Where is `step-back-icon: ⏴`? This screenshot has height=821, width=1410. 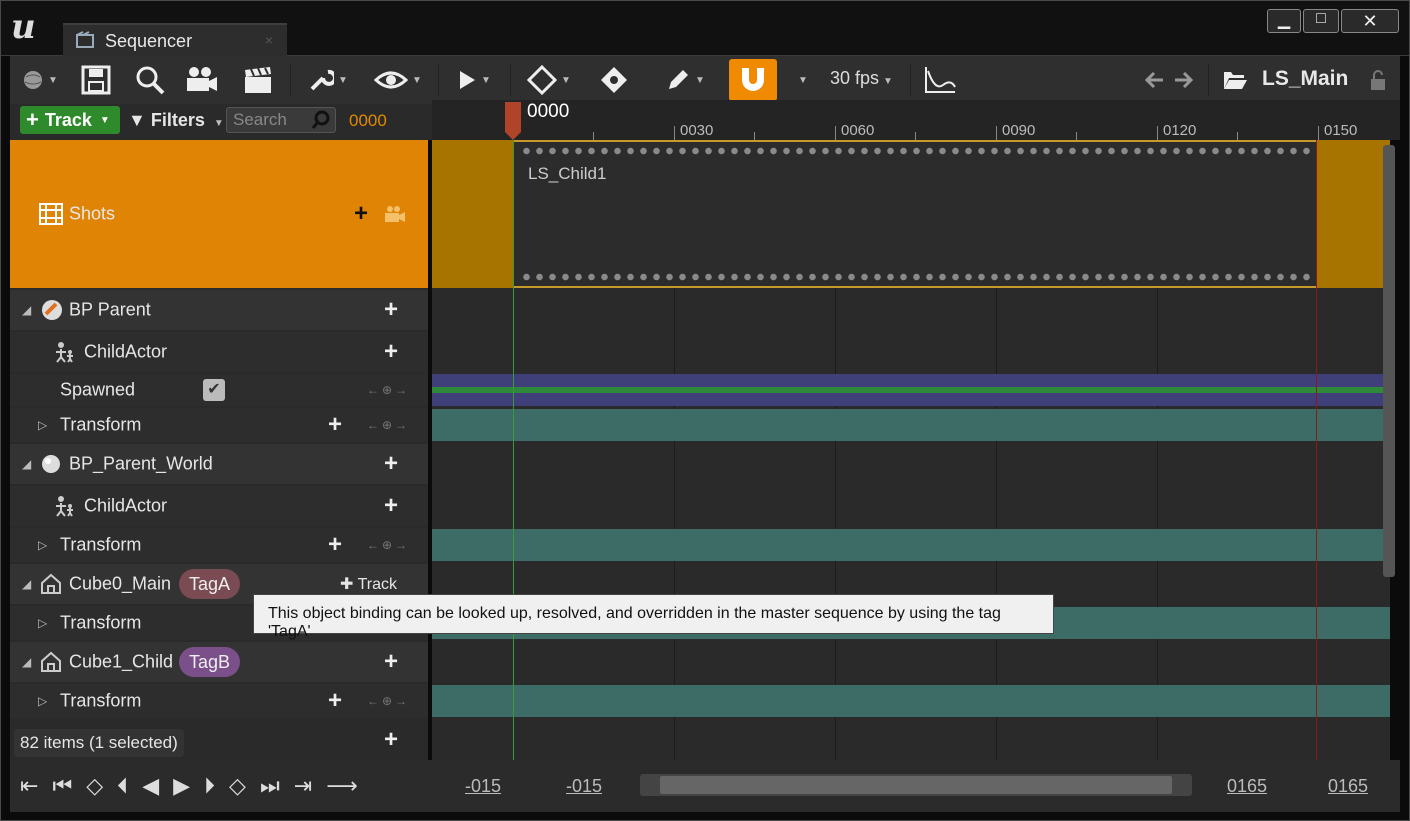
step-back-icon: ⏴ is located at coordinates (122, 786).